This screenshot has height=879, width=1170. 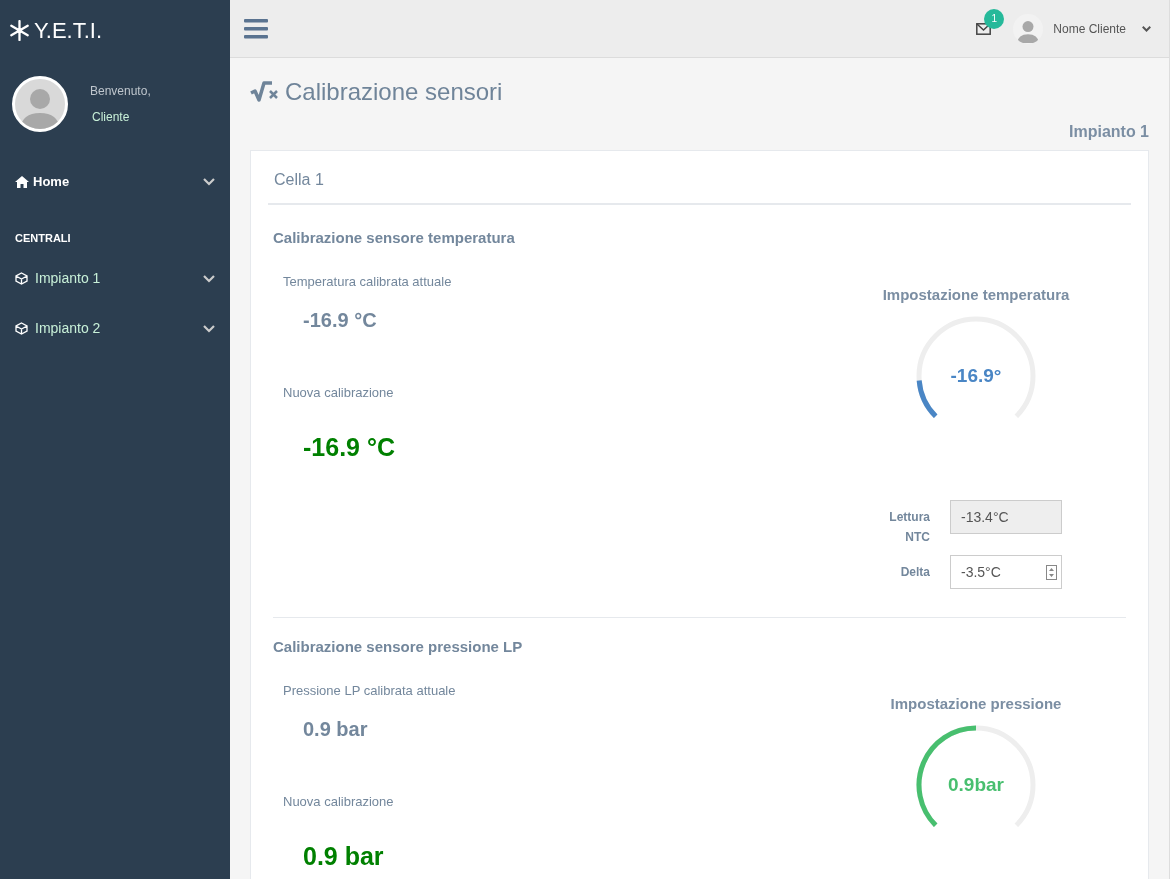 What do you see at coordinates (1146, 28) in the screenshot?
I see `chevron-down-icon` at bounding box center [1146, 28].